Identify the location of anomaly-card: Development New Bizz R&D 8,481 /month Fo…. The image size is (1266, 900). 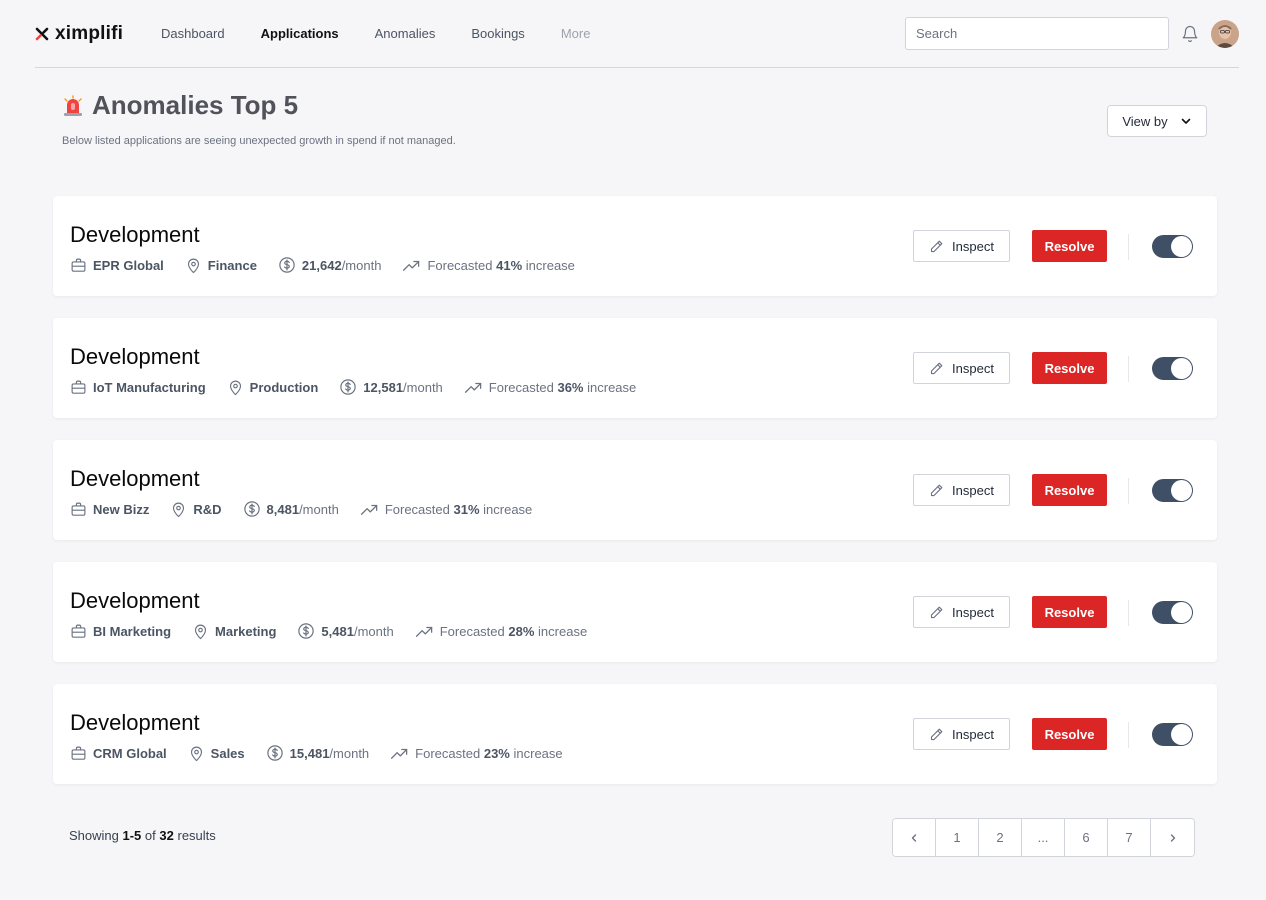
(635, 490).